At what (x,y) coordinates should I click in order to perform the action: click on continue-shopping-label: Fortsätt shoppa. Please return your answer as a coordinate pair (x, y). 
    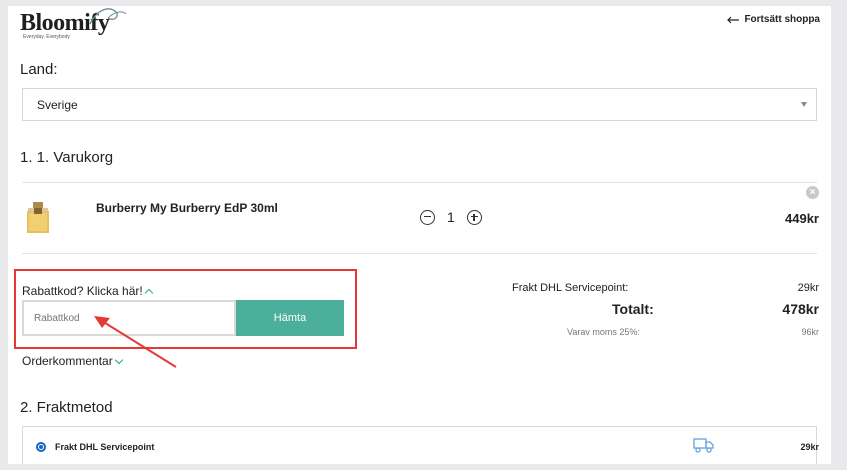
    Looking at the image, I should click on (782, 19).